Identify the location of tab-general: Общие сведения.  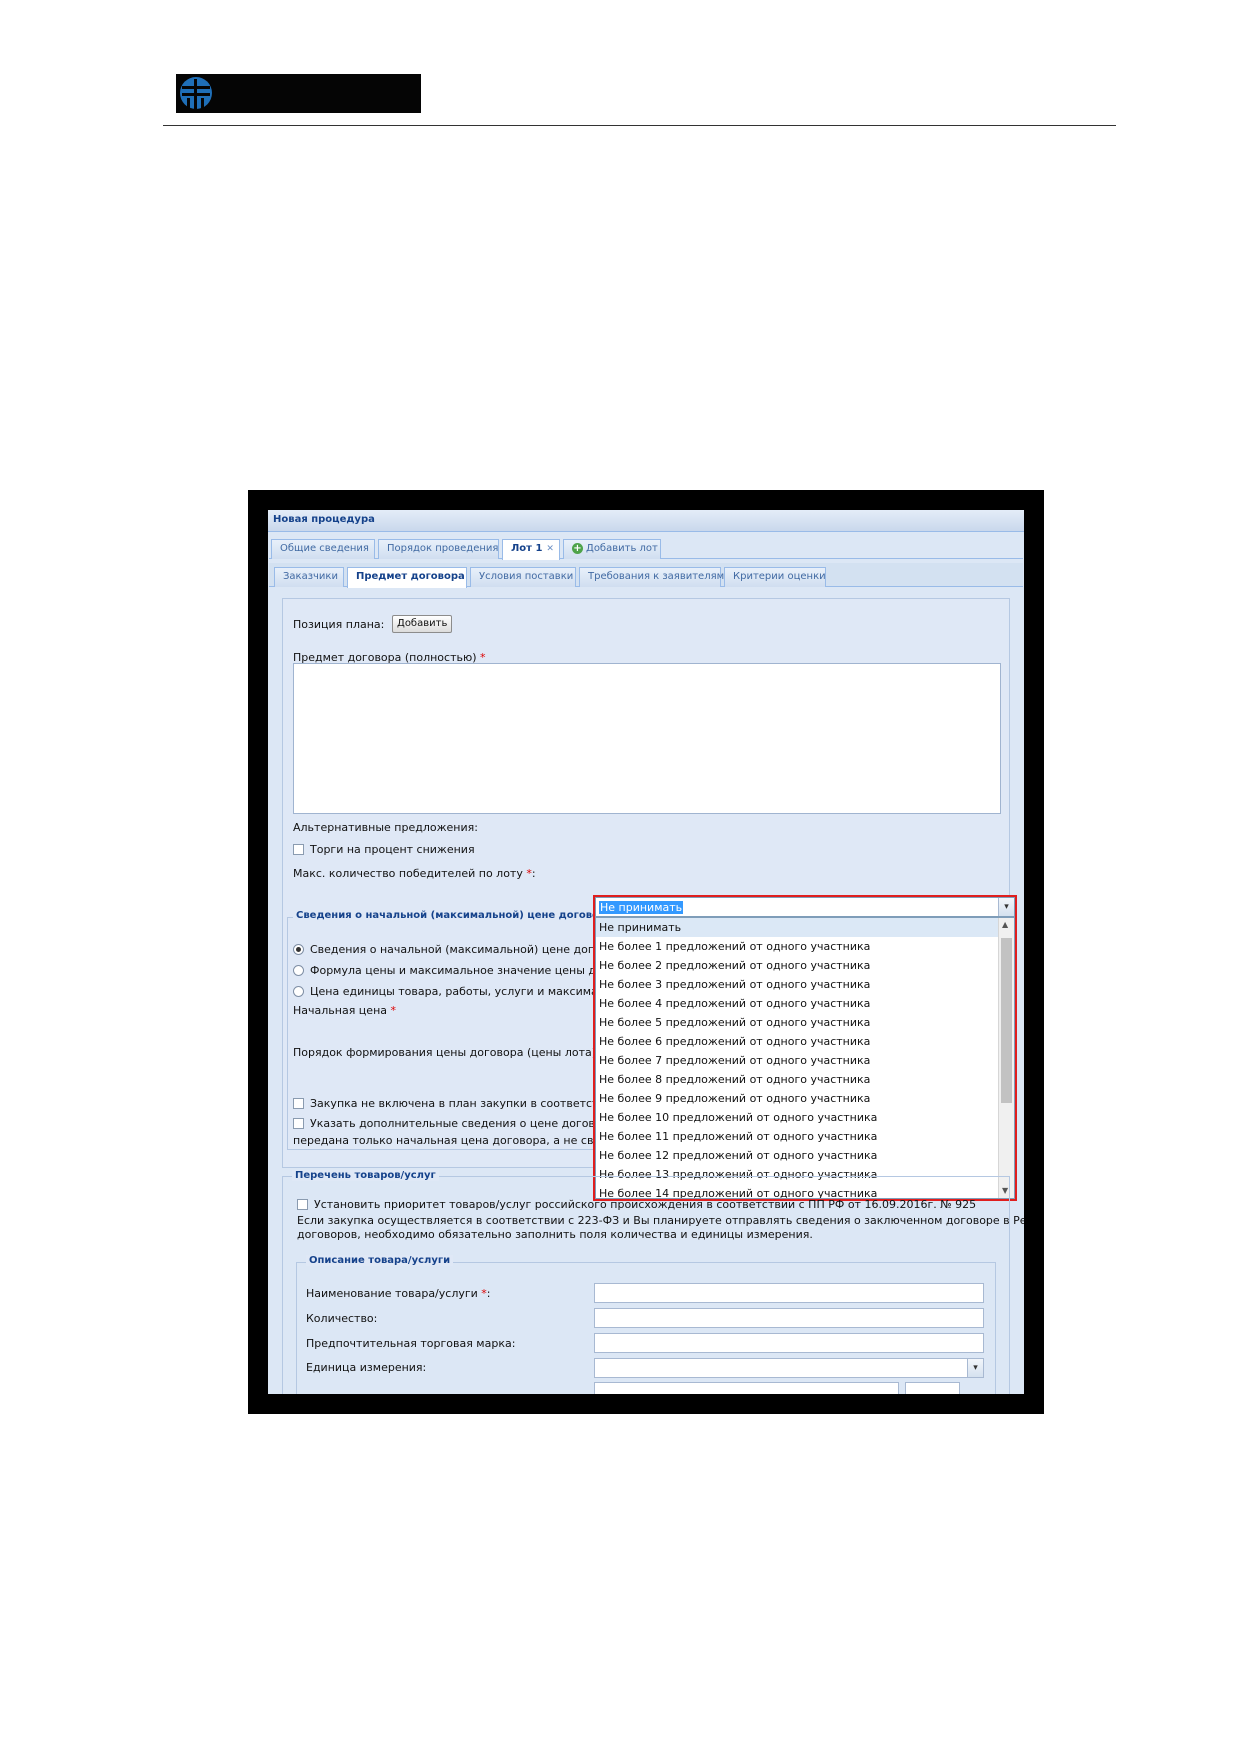
(323, 549).